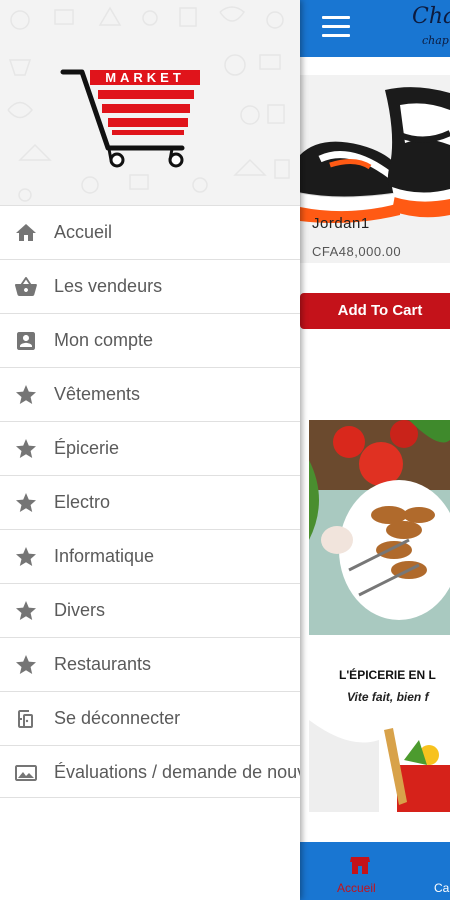  I want to click on drawer-item-restaurants: Restaurants, so click(150, 664).